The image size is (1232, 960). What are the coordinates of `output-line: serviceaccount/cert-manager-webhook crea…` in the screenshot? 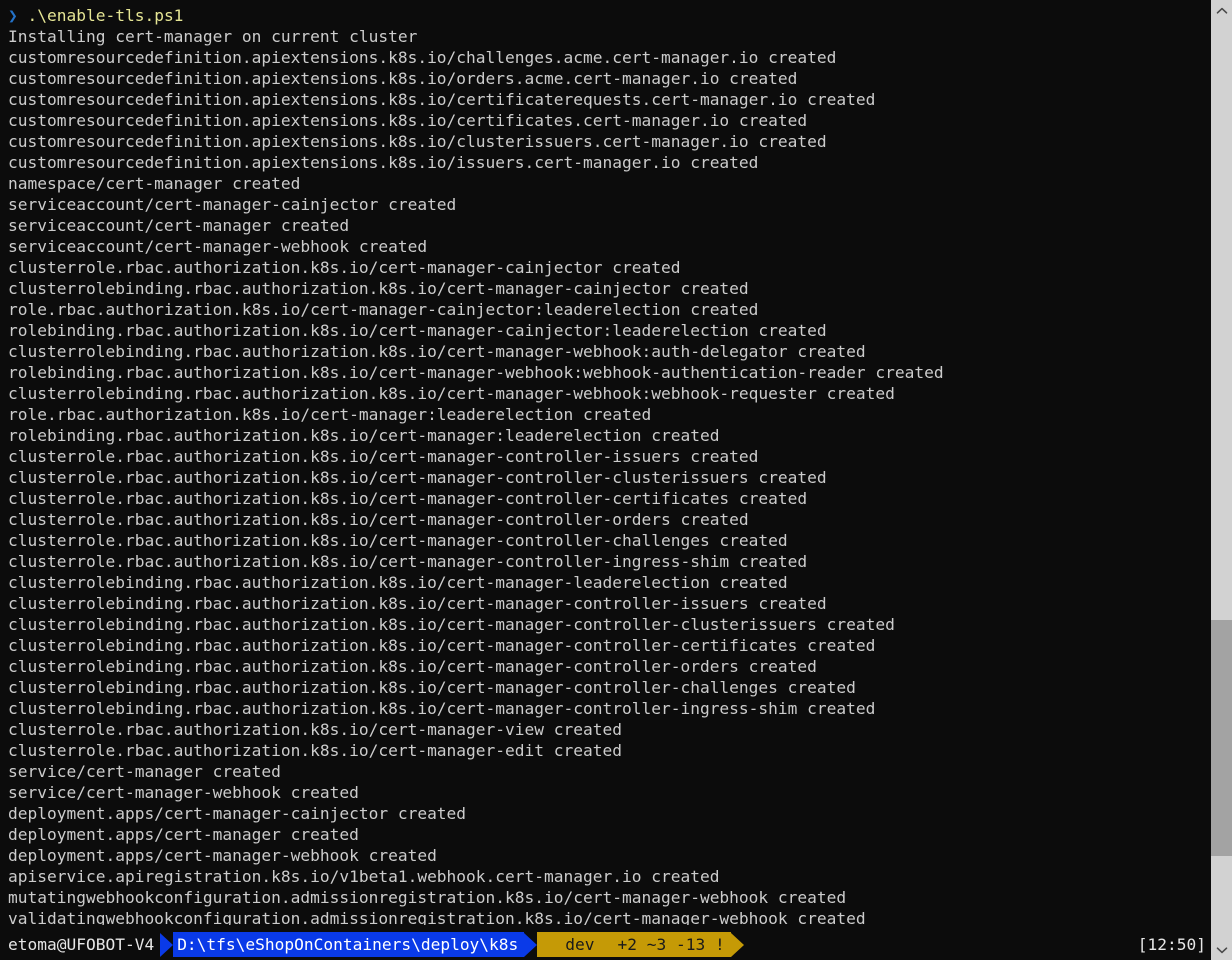 It's located at (218, 246).